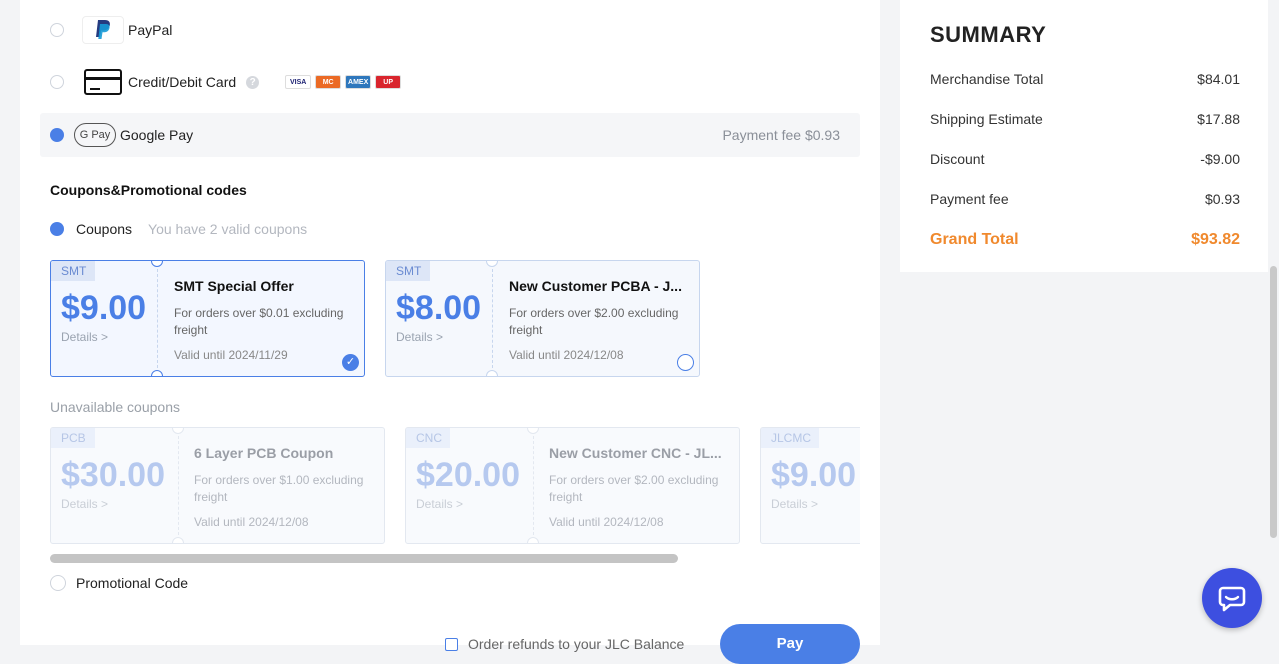 The height and width of the screenshot is (664, 1279). Describe the element at coordinates (987, 79) in the screenshot. I see `summary-label: Merchandise Total` at that location.